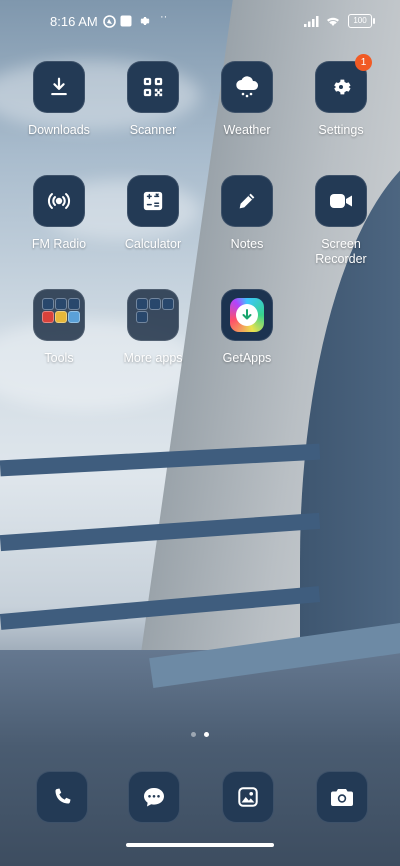  What do you see at coordinates (247, 130) in the screenshot?
I see `app-label: Weather` at bounding box center [247, 130].